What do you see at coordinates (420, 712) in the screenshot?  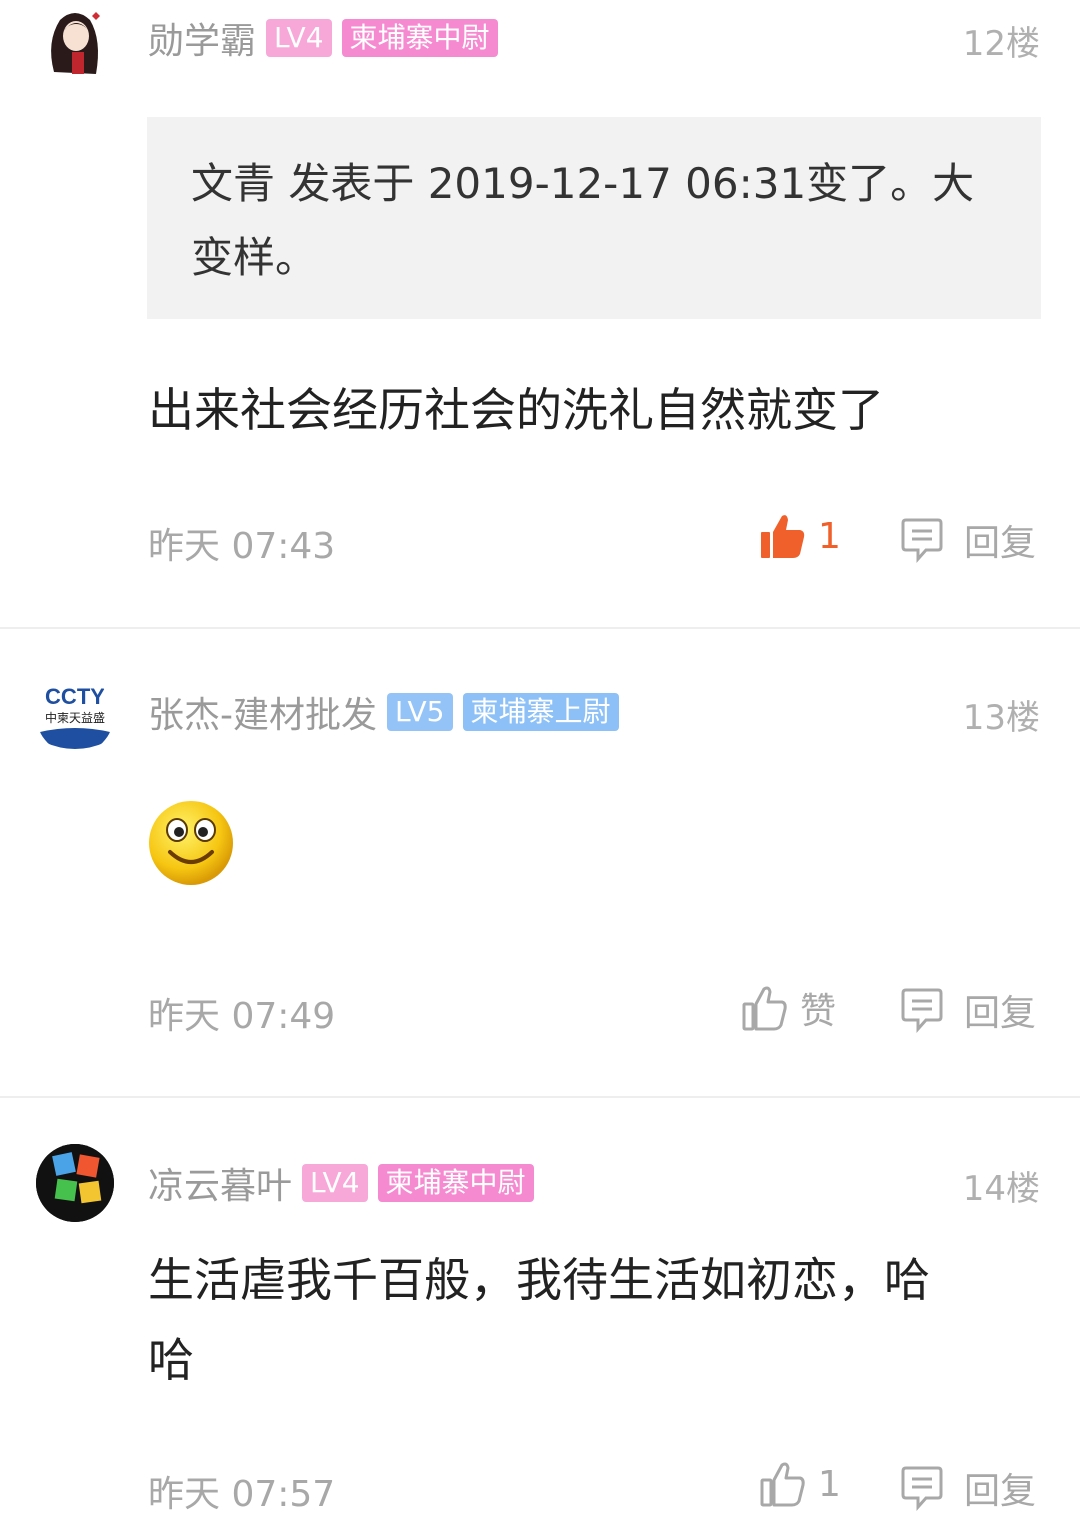 I see `level-badge: LV5` at bounding box center [420, 712].